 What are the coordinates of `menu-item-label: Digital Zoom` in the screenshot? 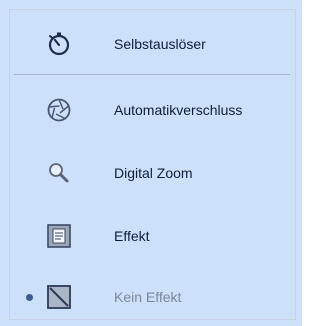 It's located at (153, 173).